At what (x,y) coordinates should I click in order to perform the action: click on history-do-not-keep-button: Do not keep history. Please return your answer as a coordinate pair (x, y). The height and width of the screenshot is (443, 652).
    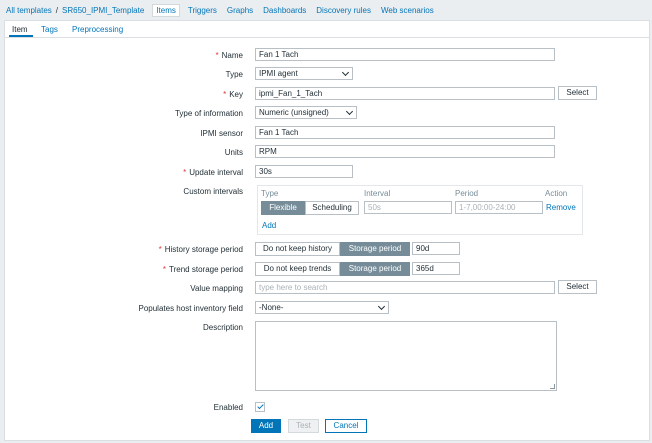
    Looking at the image, I should click on (297, 249).